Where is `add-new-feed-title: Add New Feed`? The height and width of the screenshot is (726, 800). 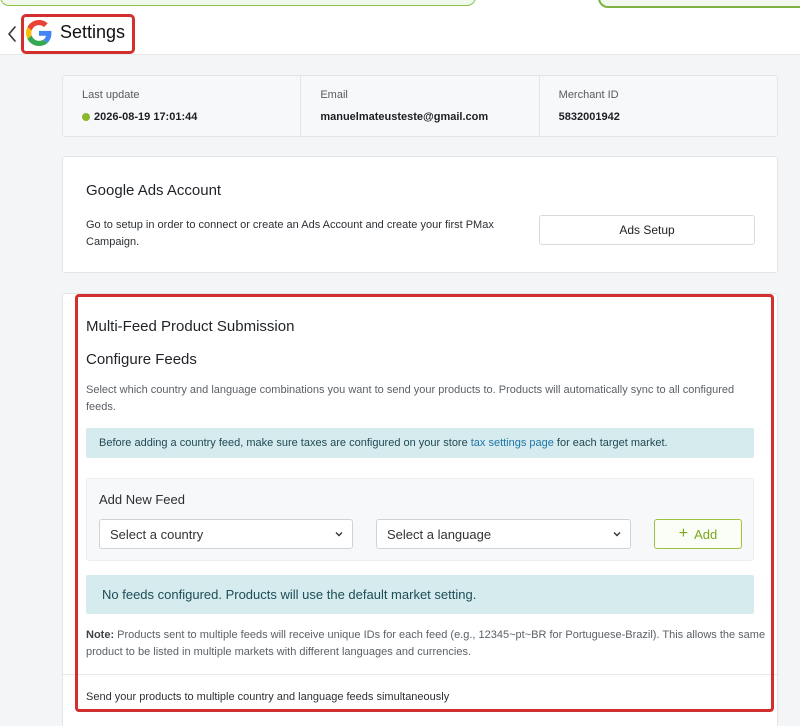 add-new-feed-title: Add New Feed is located at coordinates (142, 499).